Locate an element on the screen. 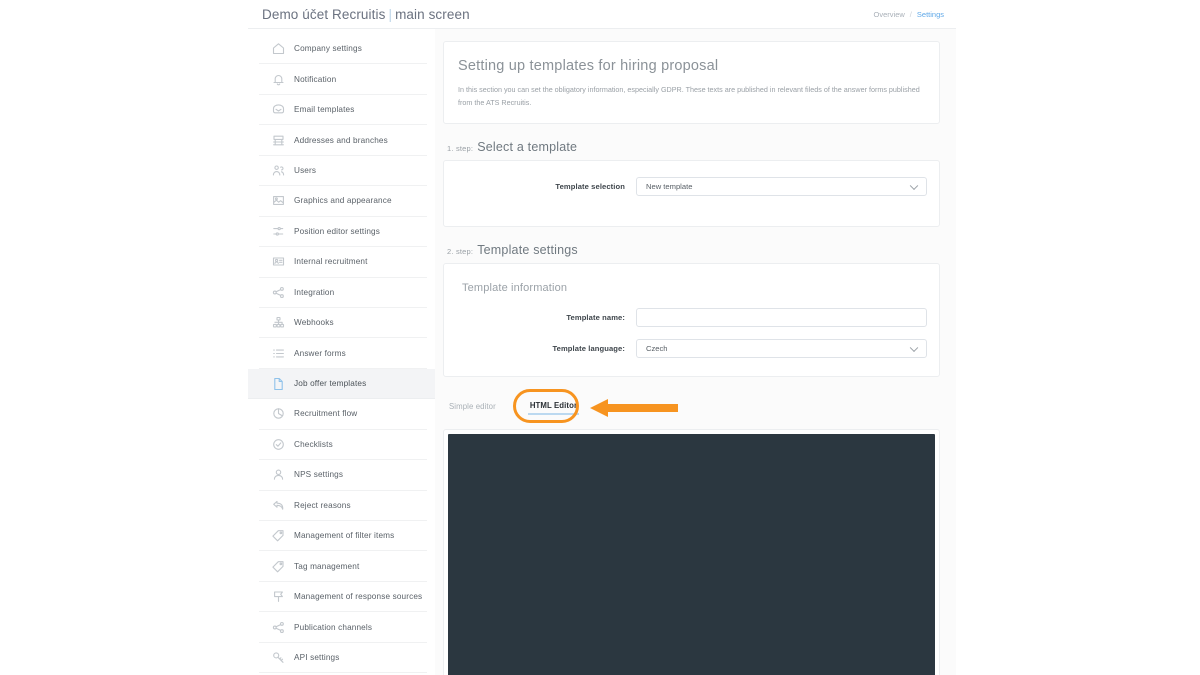 This screenshot has width=1200, height=675. tab-simple-editor: Simple editor is located at coordinates (472, 406).